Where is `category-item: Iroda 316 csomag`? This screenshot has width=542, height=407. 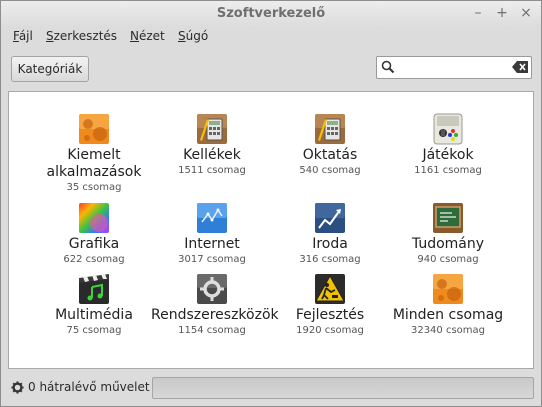 category-item: Iroda 316 csomag is located at coordinates (330, 233).